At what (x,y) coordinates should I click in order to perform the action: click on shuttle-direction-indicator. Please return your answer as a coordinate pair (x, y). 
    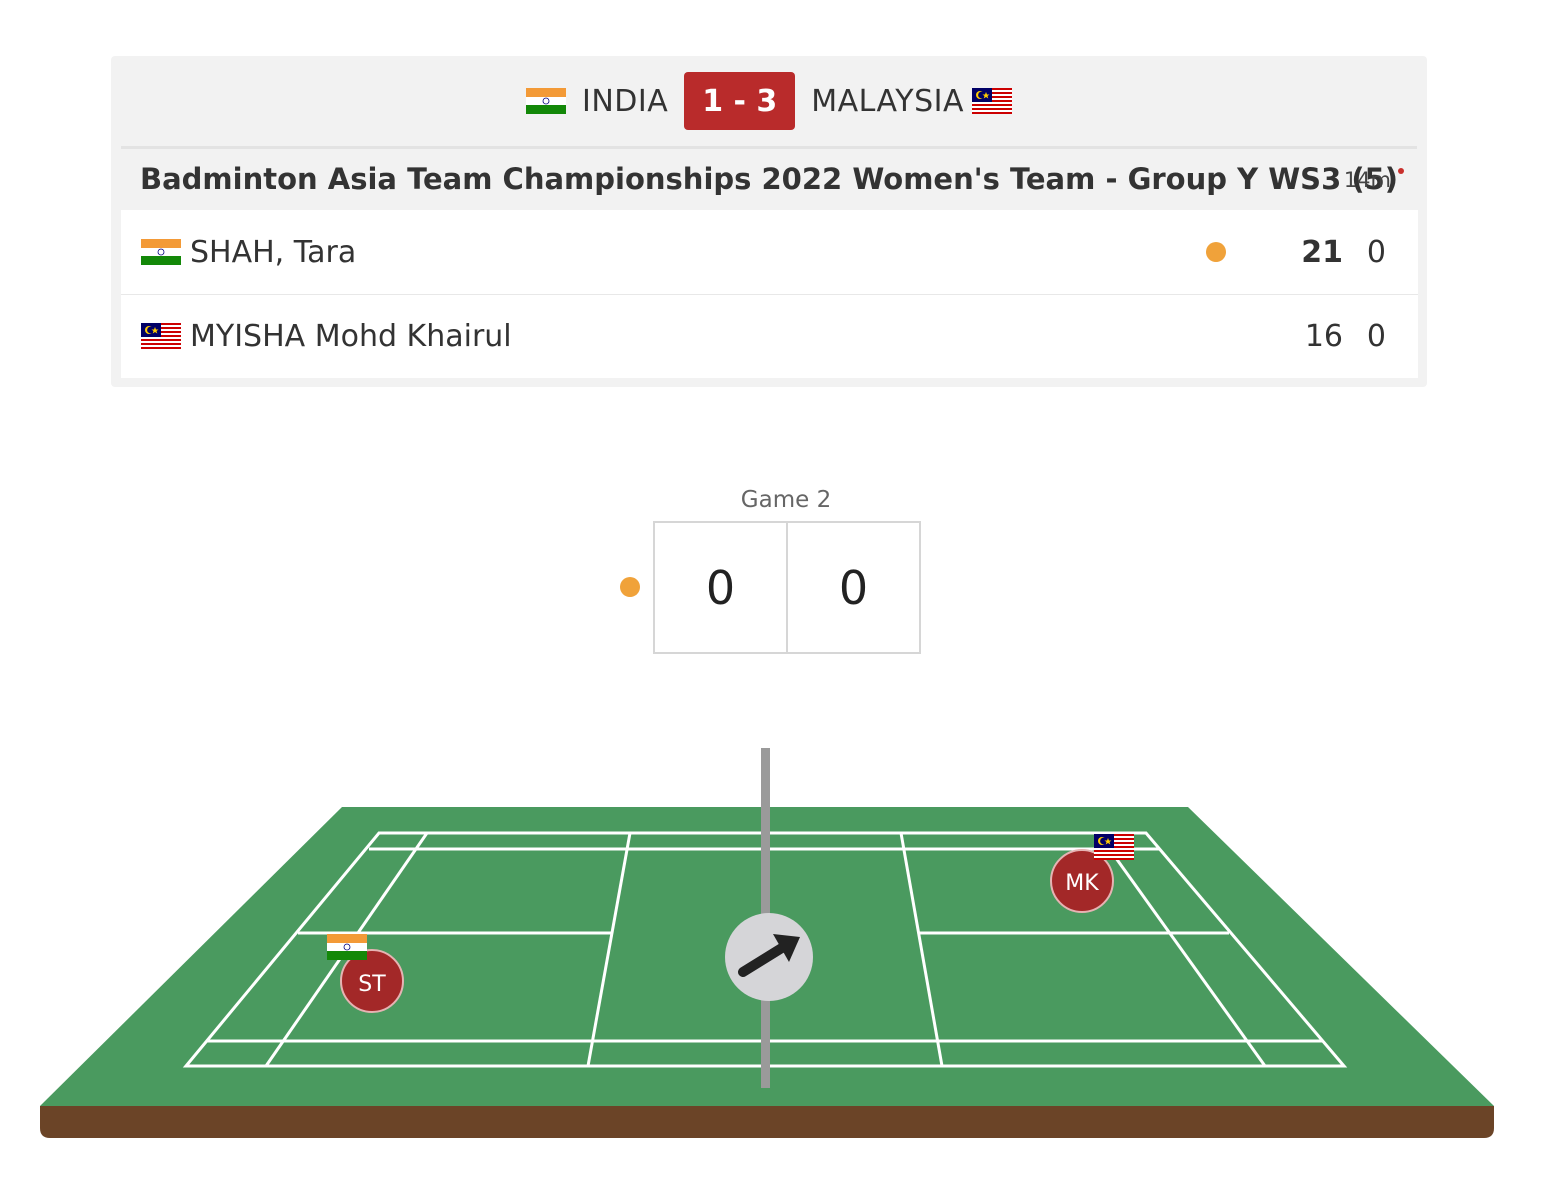
    Looking at the image, I should click on (769, 957).